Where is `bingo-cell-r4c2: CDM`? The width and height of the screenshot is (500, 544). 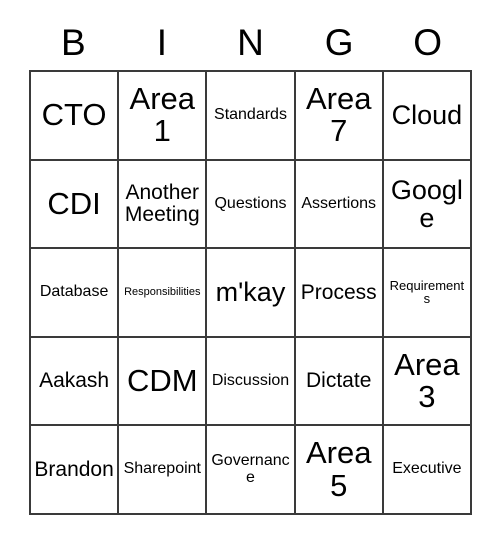
bingo-cell-r4c2: CDM is located at coordinates (163, 382).